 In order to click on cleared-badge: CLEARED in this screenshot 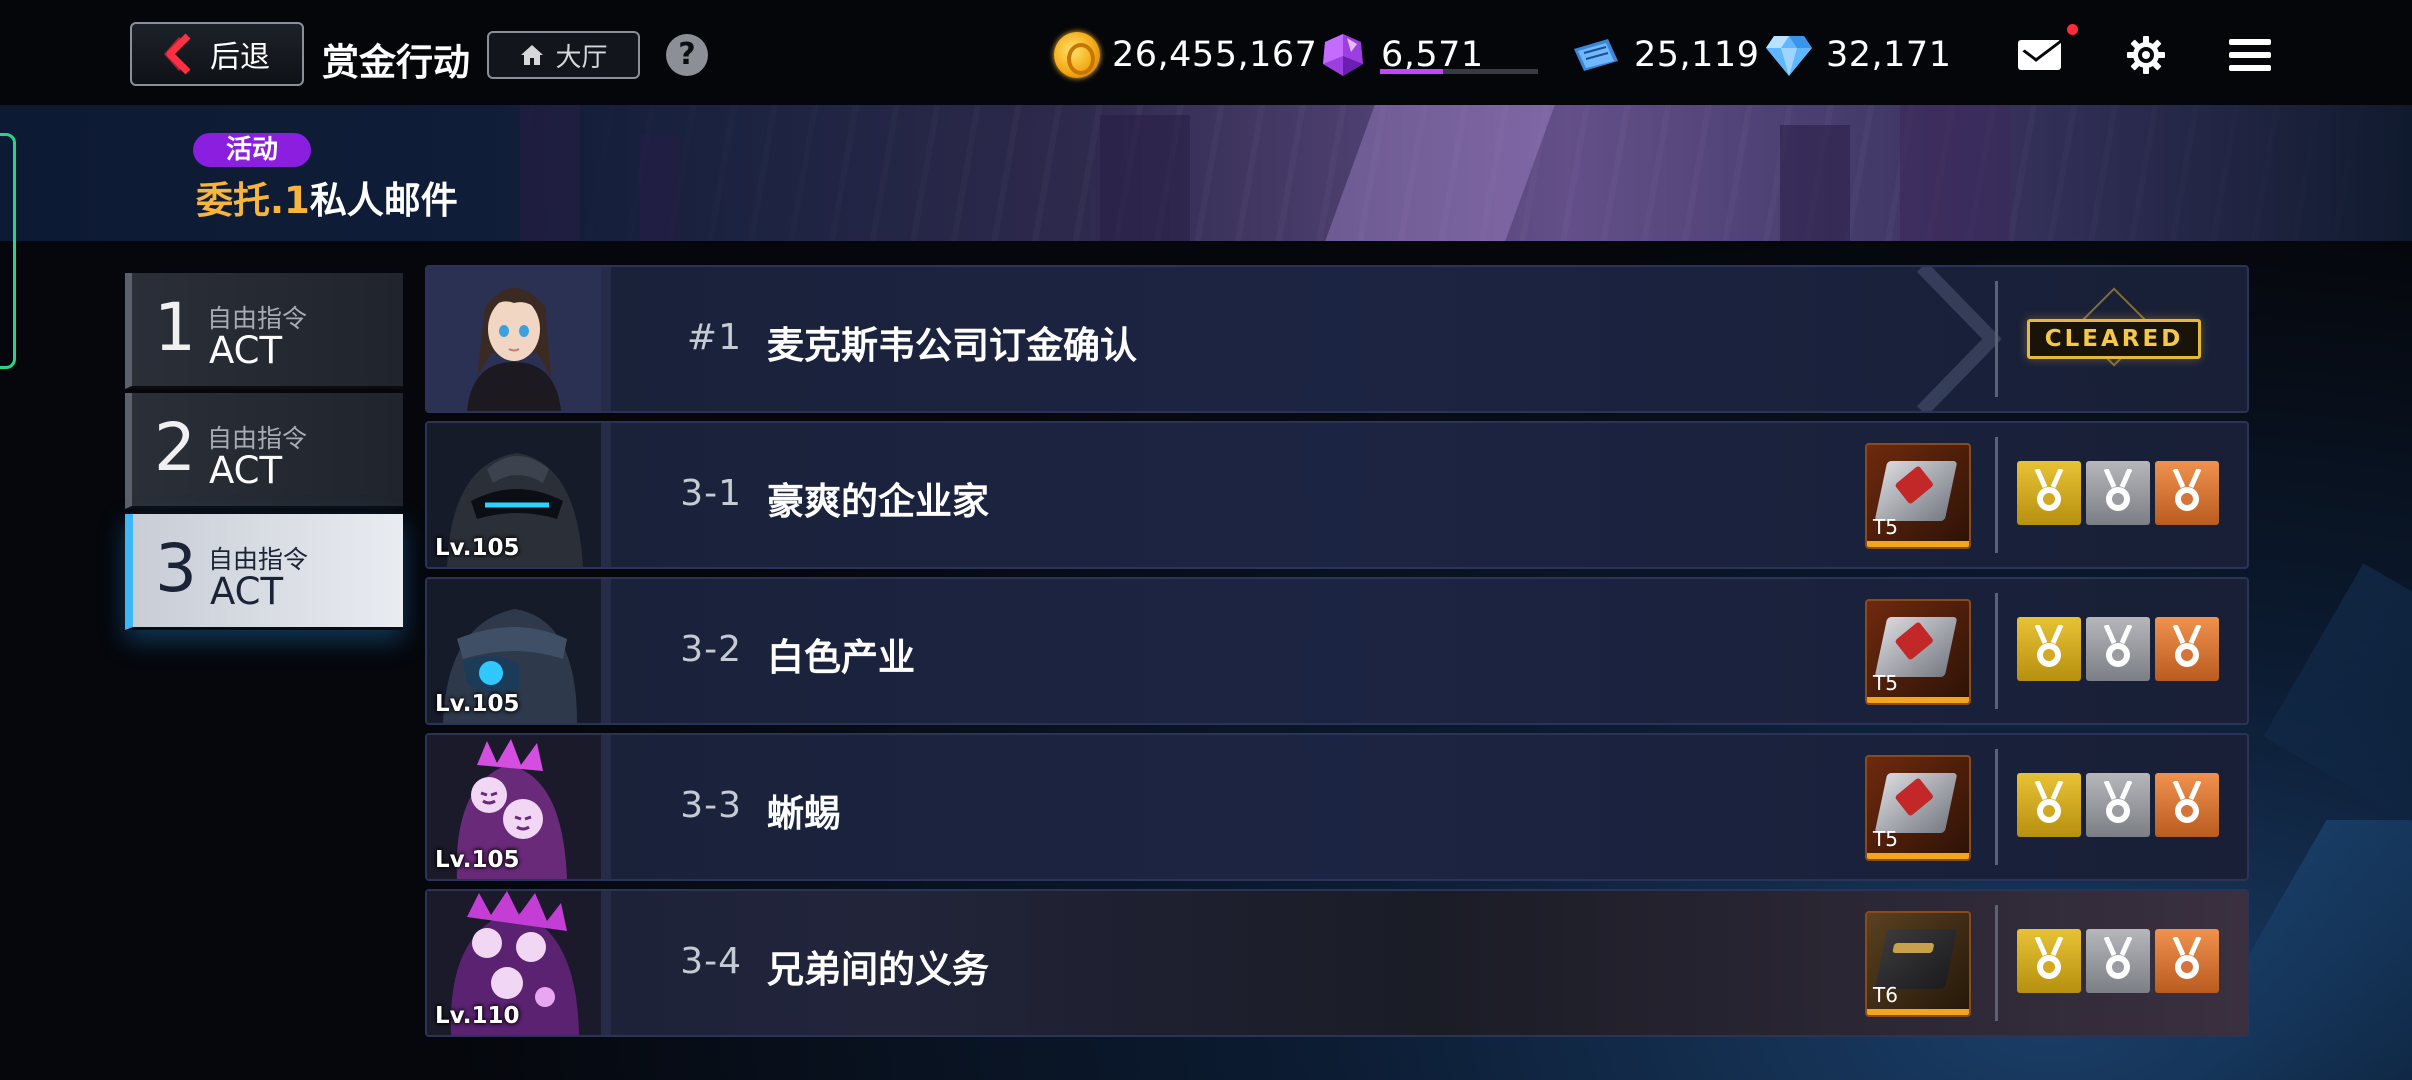, I will do `click(2114, 333)`.